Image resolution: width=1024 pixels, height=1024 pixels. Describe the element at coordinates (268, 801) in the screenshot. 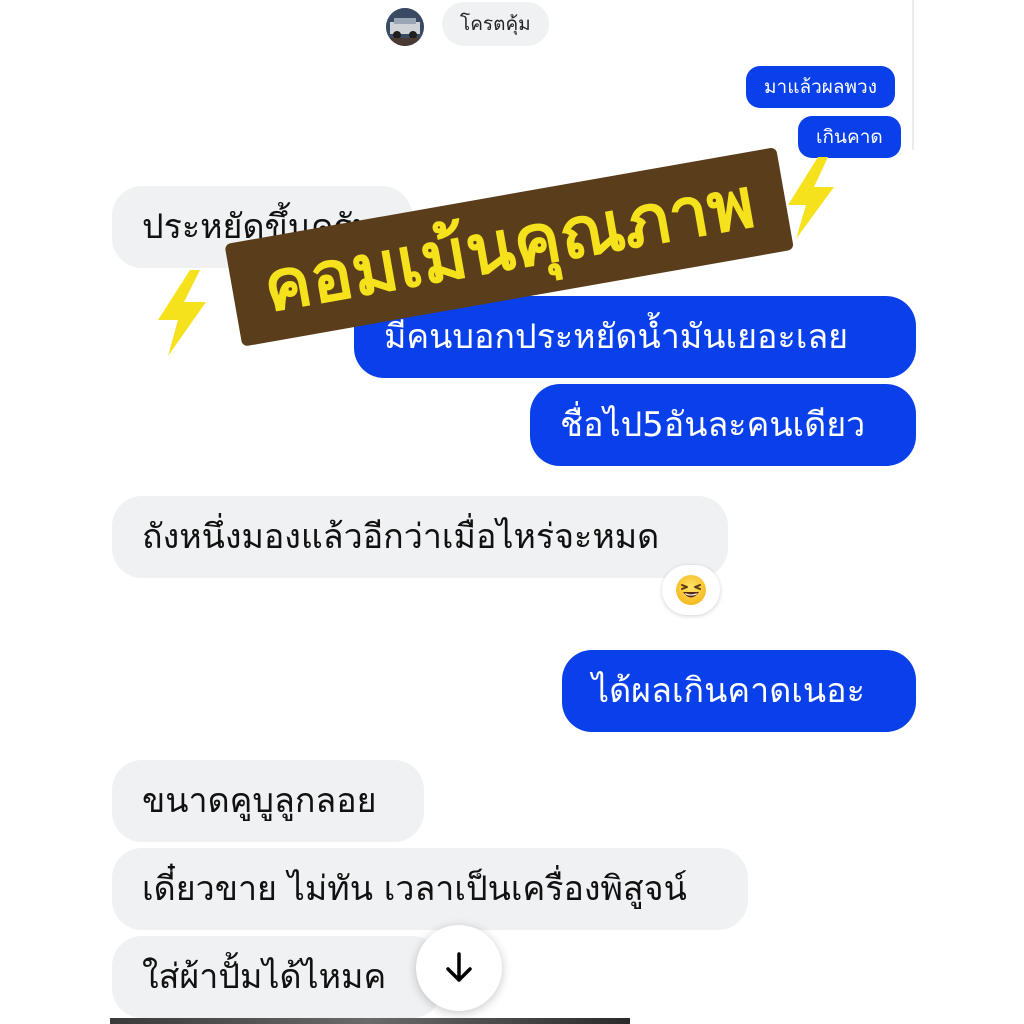

I see `incoming-message: ขนาดคูบูลูกลอย` at that location.